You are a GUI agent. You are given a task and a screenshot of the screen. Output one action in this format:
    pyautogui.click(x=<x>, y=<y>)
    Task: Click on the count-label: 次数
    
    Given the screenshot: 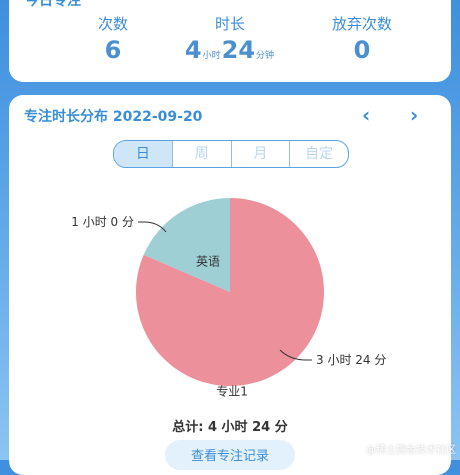 What is the action you would take?
    pyautogui.click(x=113, y=24)
    